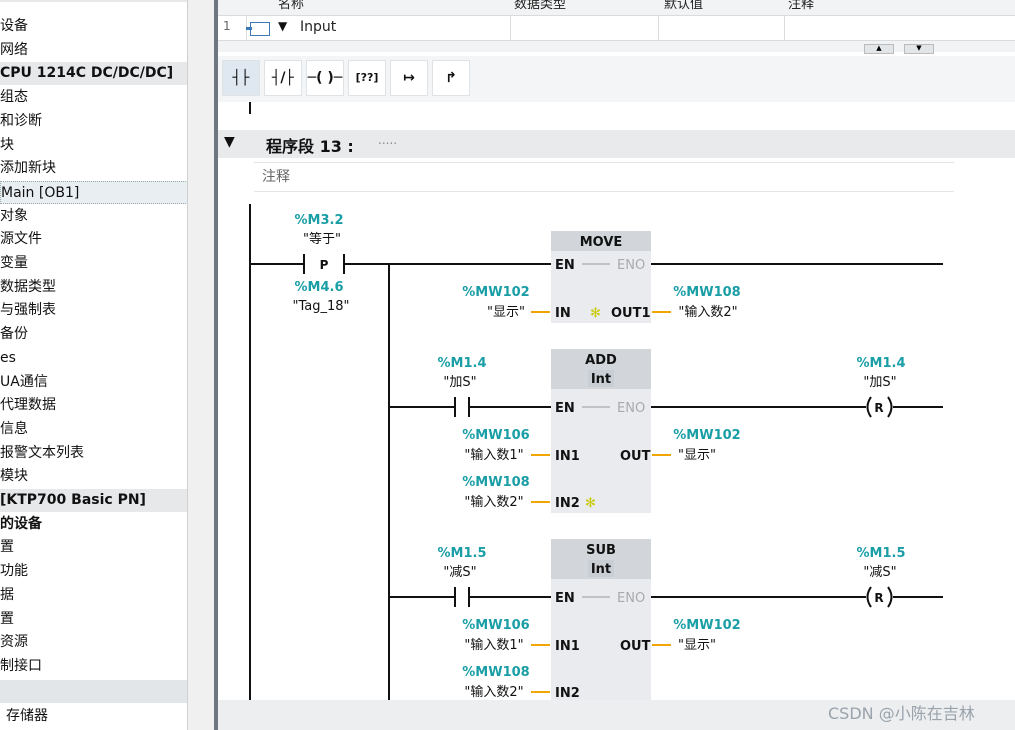 The image size is (1015, 730). I want to click on sub-in2-name: "输入数2", so click(493, 692).